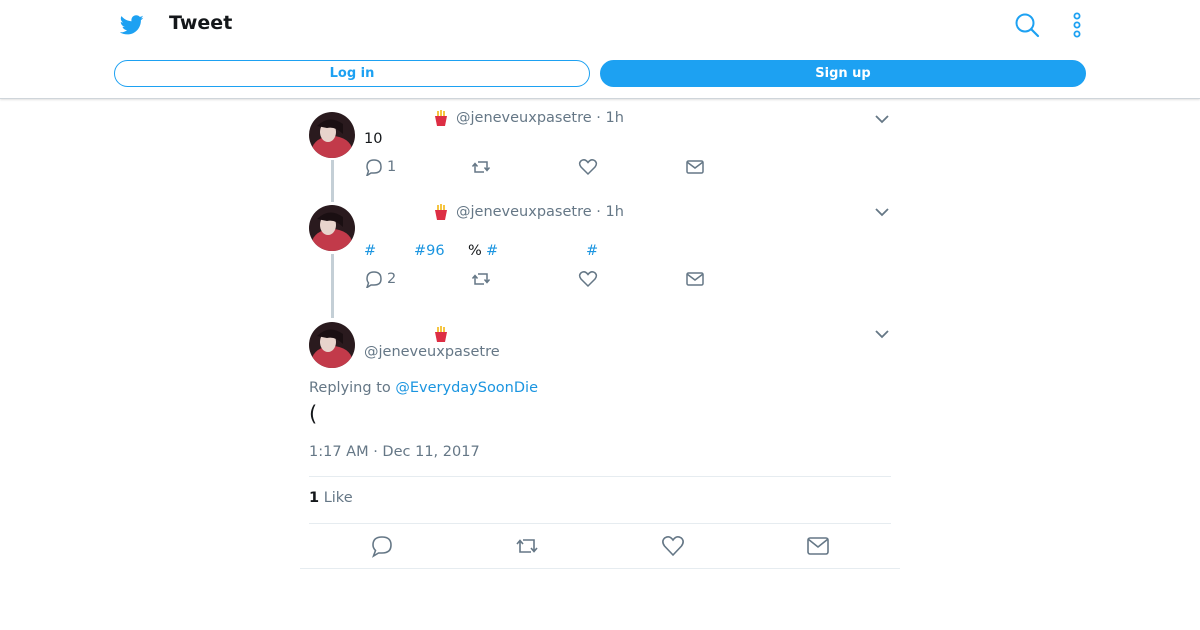 The image size is (1200, 630). I want to click on main-tweet-text: (, so click(313, 414).